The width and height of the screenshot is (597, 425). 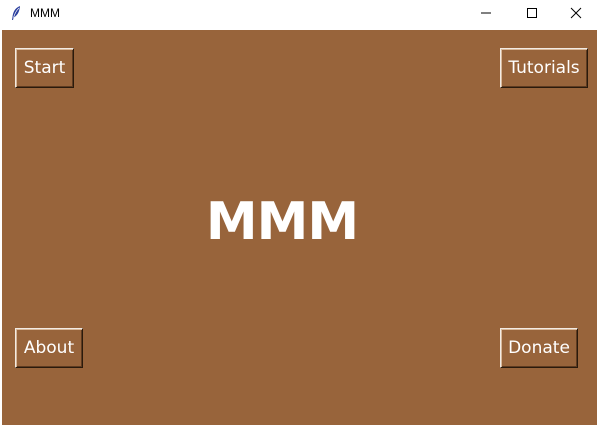 I want to click on feather-icon, so click(x=16, y=13).